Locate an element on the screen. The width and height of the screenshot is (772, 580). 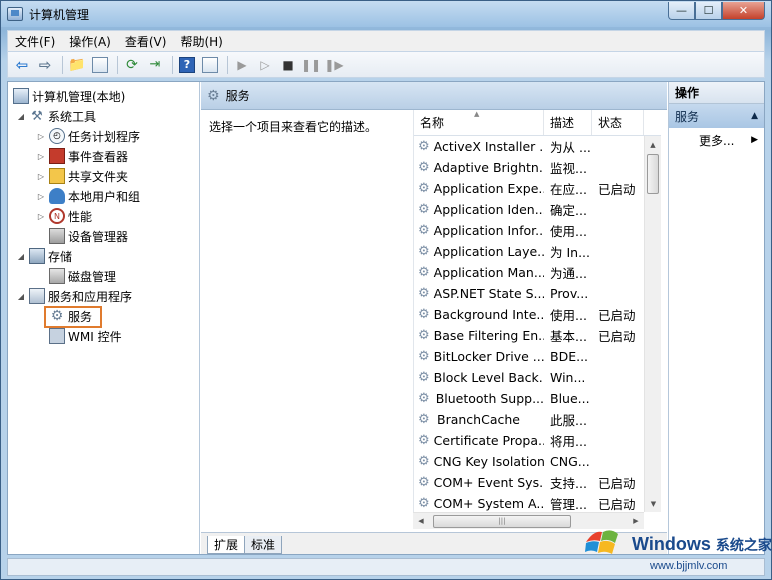
maximize-button: ☐ is located at coordinates (708, 11).